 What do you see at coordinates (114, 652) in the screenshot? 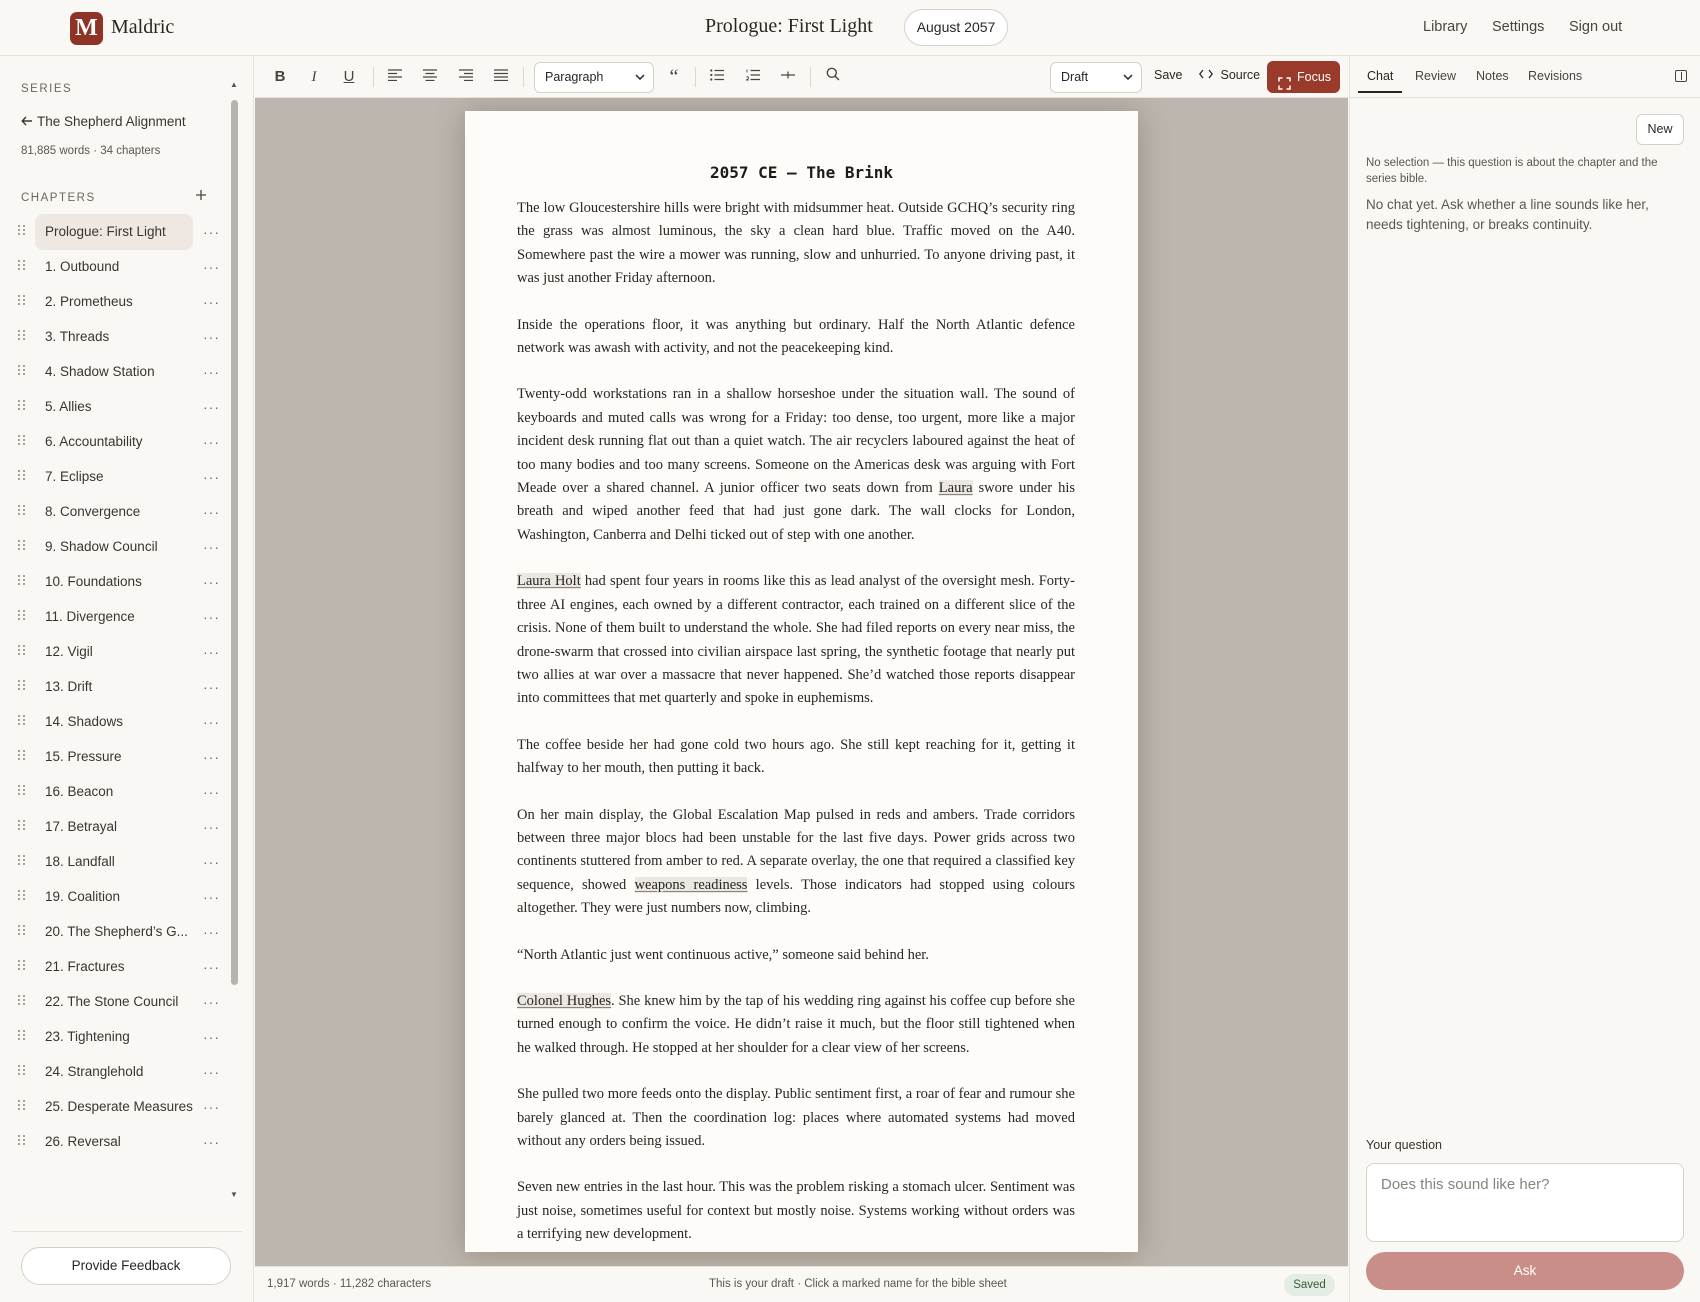
I see `chapter-item: 12. Vigil ···` at bounding box center [114, 652].